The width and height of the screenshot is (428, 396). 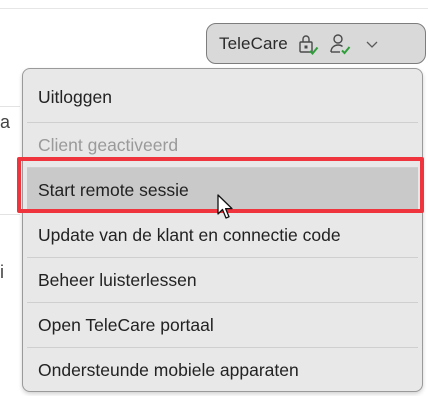 I want to click on account-menu-button: TeleCare, so click(x=316, y=43).